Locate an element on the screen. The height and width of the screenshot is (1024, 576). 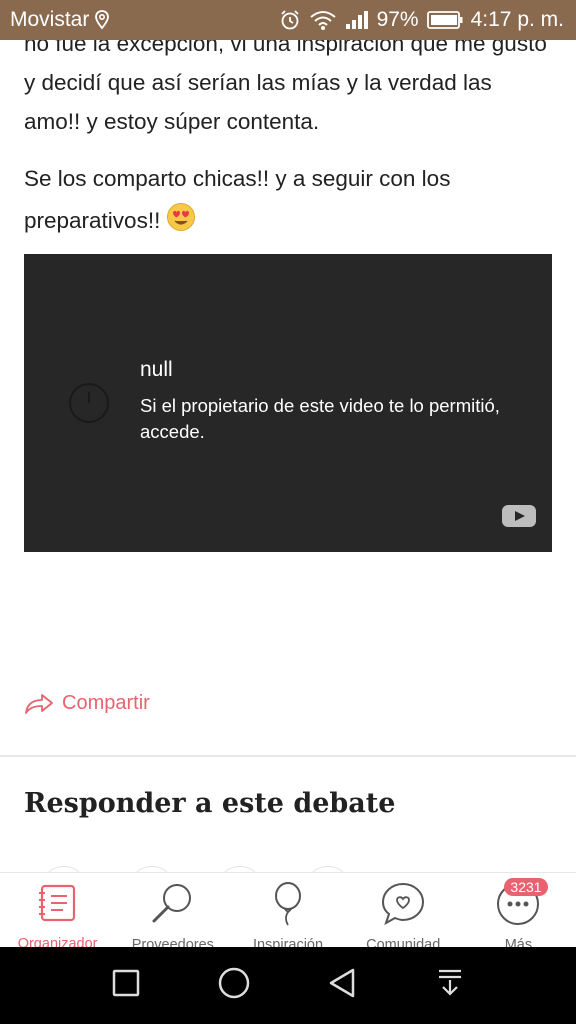
circle-icon is located at coordinates (234, 985).